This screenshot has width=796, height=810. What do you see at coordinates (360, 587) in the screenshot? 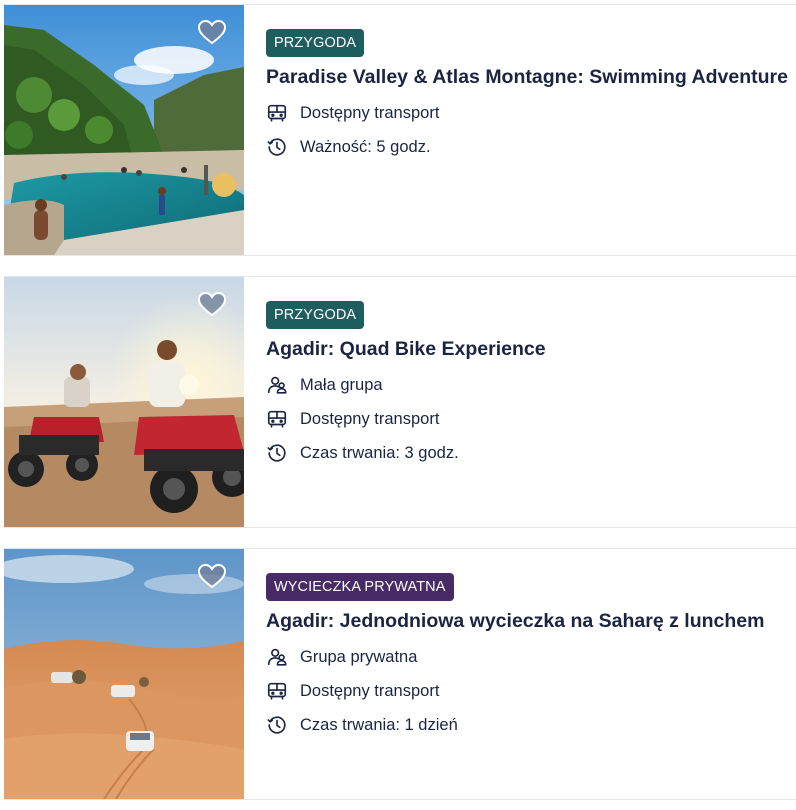
I see `category-badge: WYCIECZKA PRYWATNA` at bounding box center [360, 587].